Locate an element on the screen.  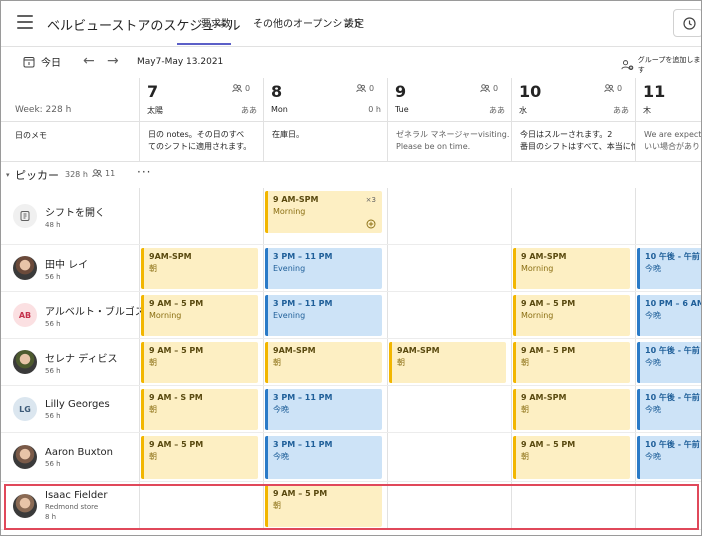
next-week-arrow-icon: → is located at coordinates (113, 61).